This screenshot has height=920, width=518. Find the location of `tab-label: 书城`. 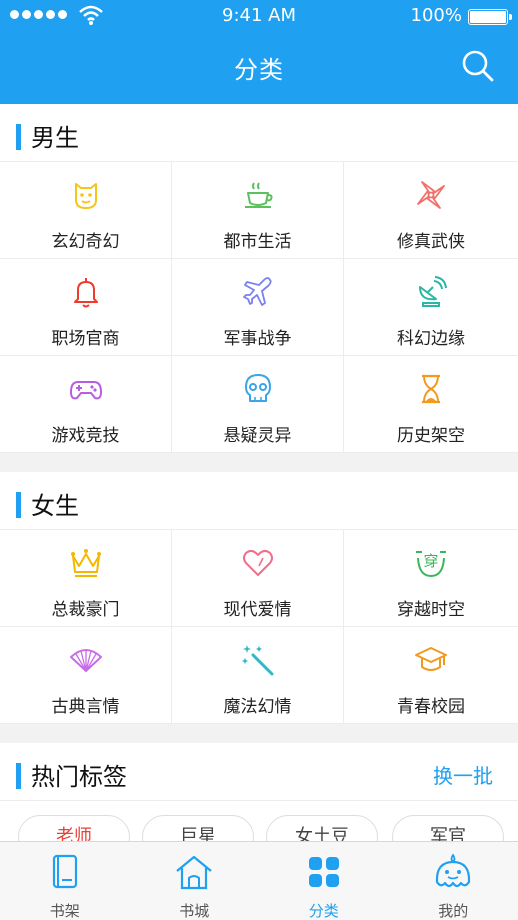

tab-label: 书城 is located at coordinates (194, 911).